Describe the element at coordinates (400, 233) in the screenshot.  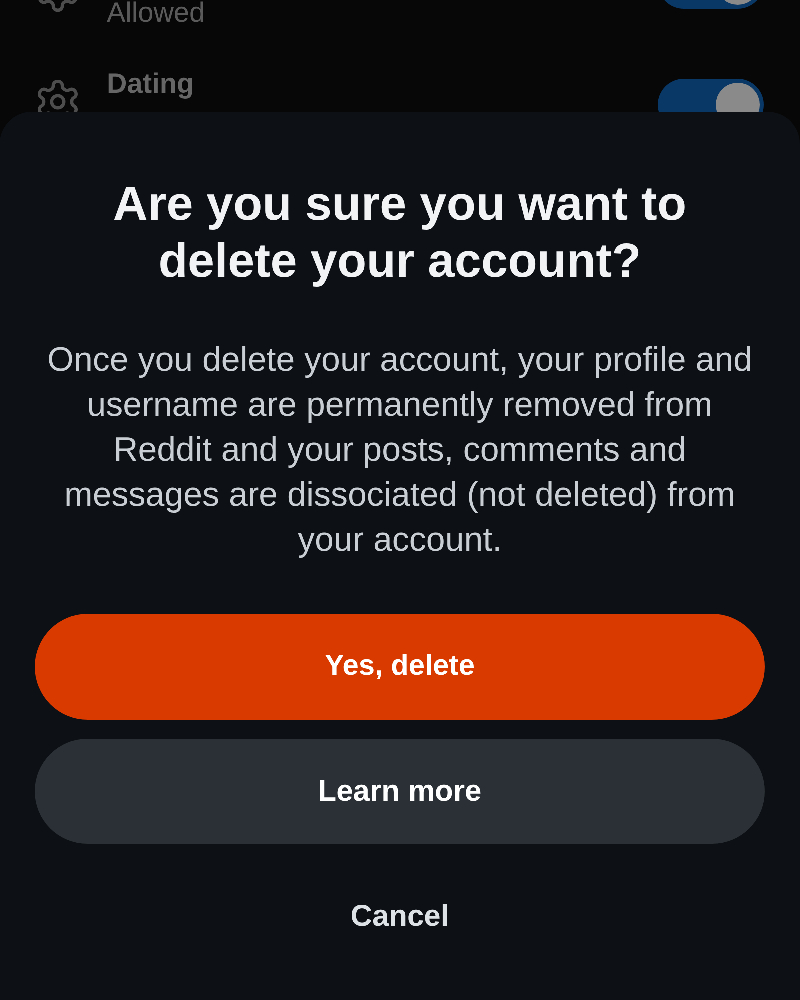
I see `dialog-title: Are you sure you want to delete your account?` at that location.